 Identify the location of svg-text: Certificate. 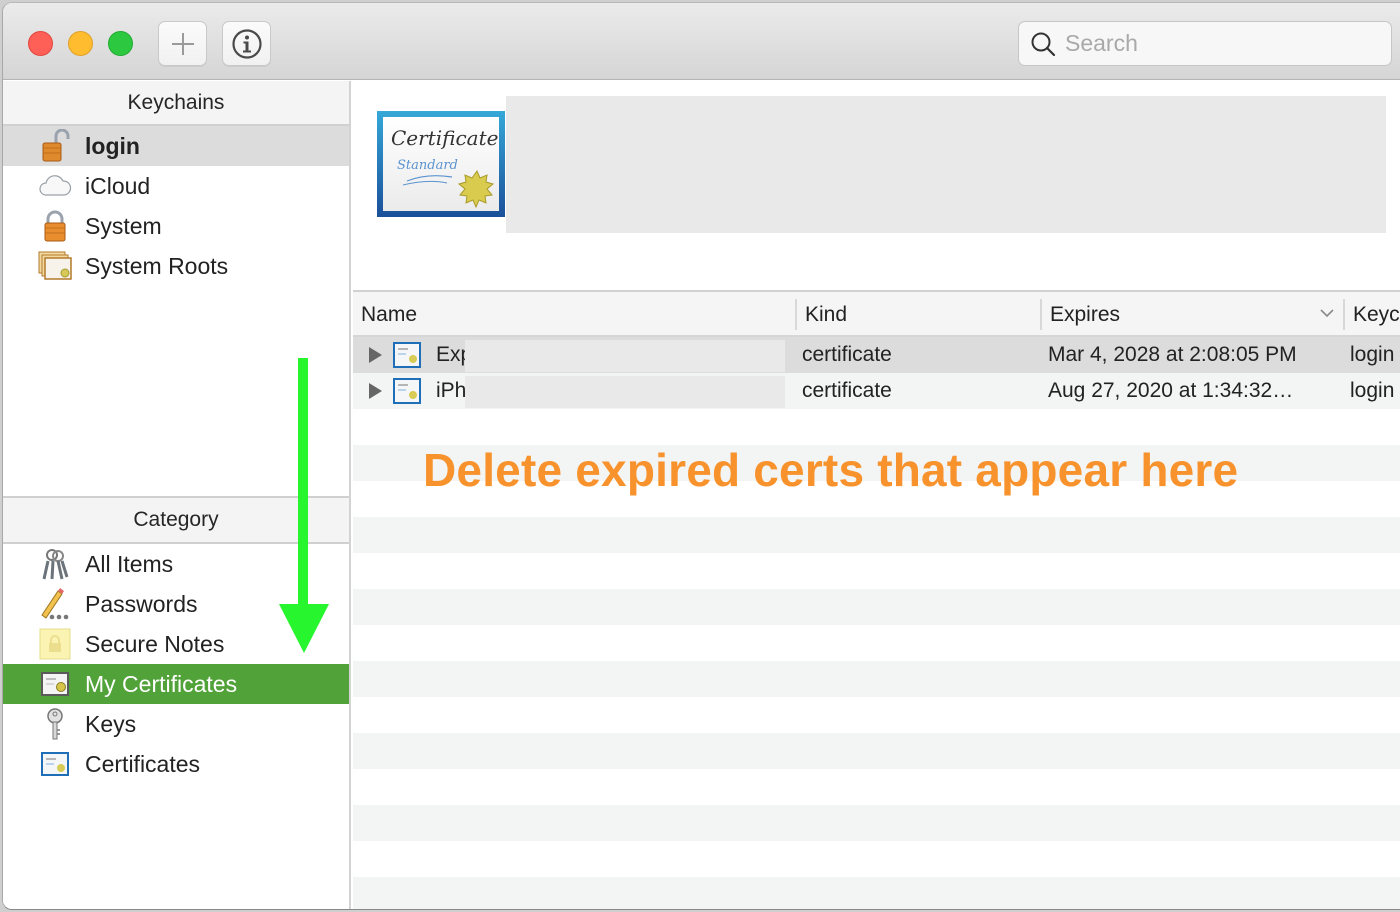
(444, 138).